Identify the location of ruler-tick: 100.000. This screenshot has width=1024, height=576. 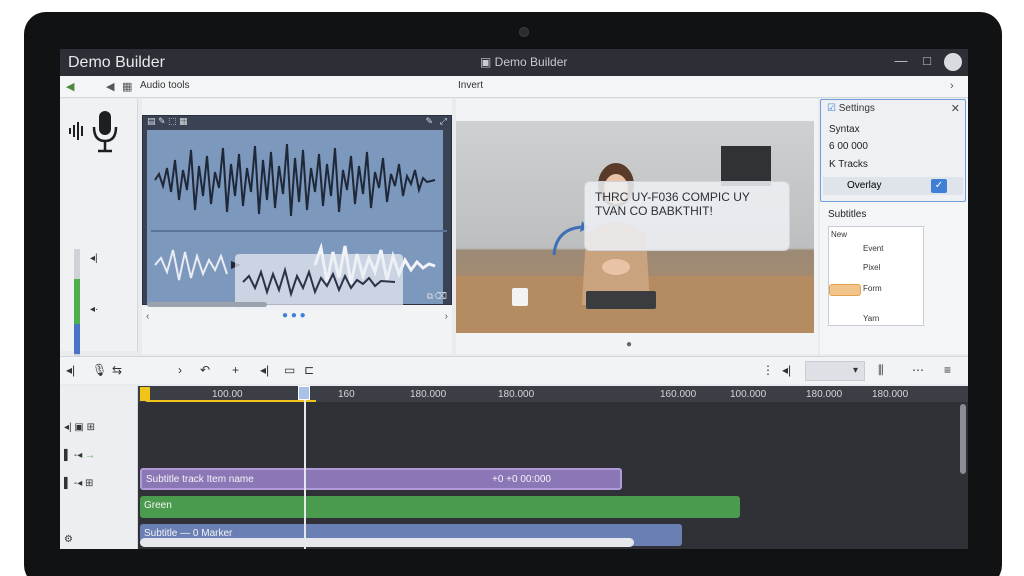
(748, 394).